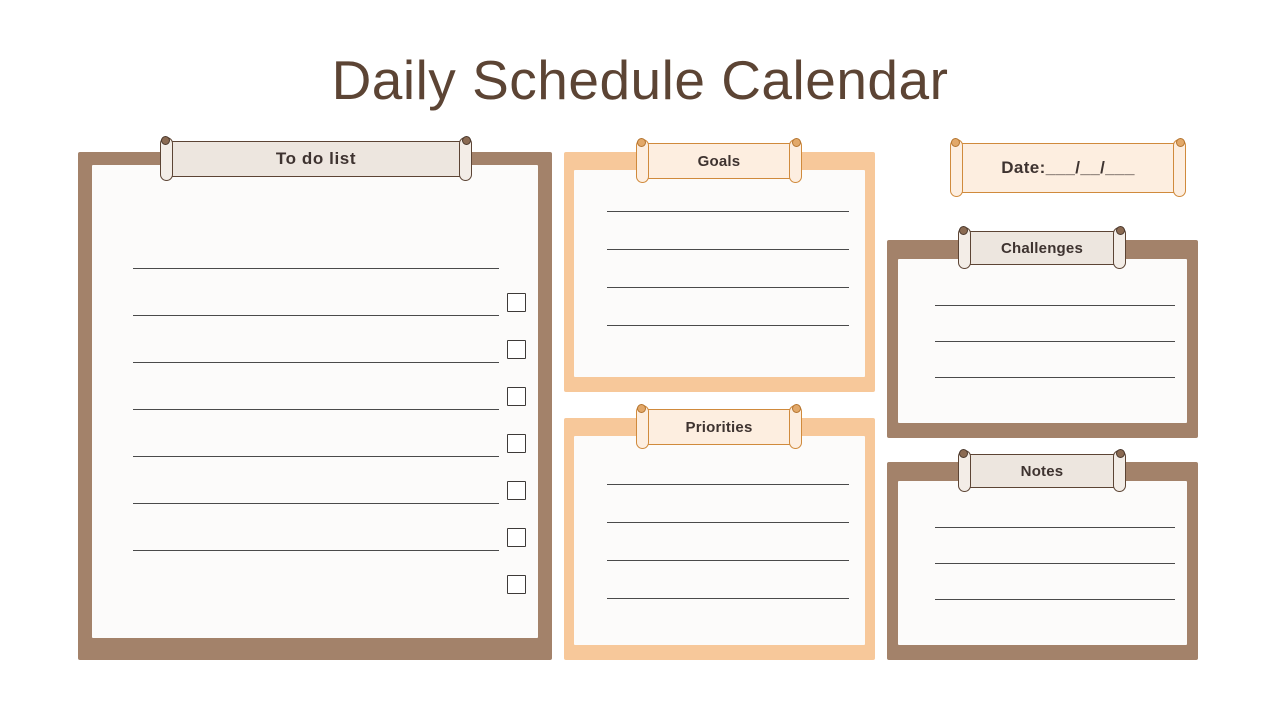 The image size is (1280, 720). I want to click on priorities-label: Priorities, so click(719, 427).